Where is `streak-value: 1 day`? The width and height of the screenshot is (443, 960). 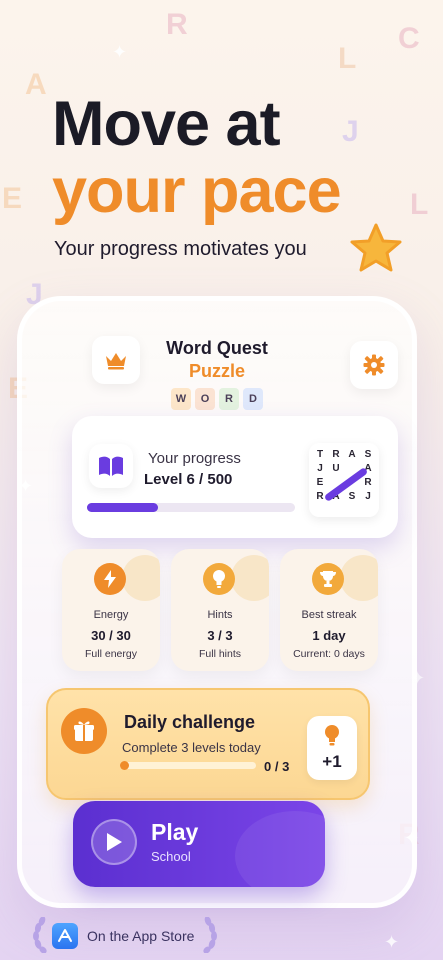 streak-value: 1 day is located at coordinates (329, 635).